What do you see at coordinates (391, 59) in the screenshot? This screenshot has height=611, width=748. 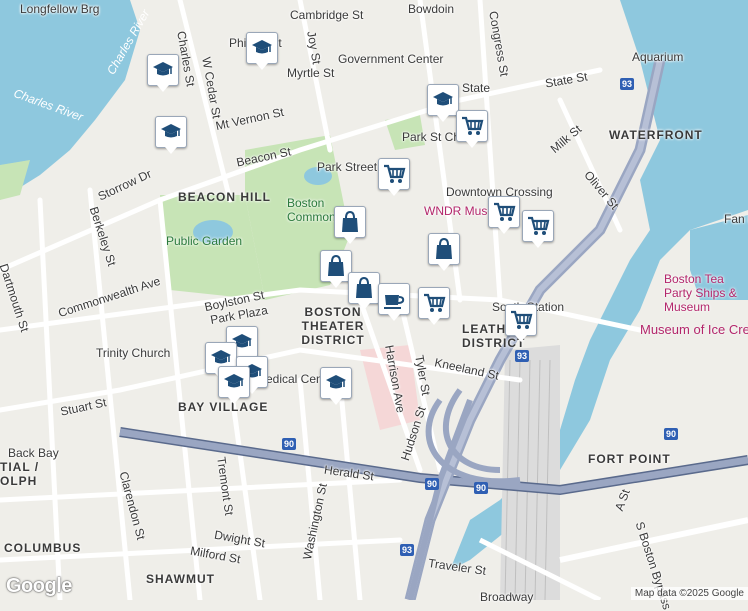 I see `transit-label: Government Center` at bounding box center [391, 59].